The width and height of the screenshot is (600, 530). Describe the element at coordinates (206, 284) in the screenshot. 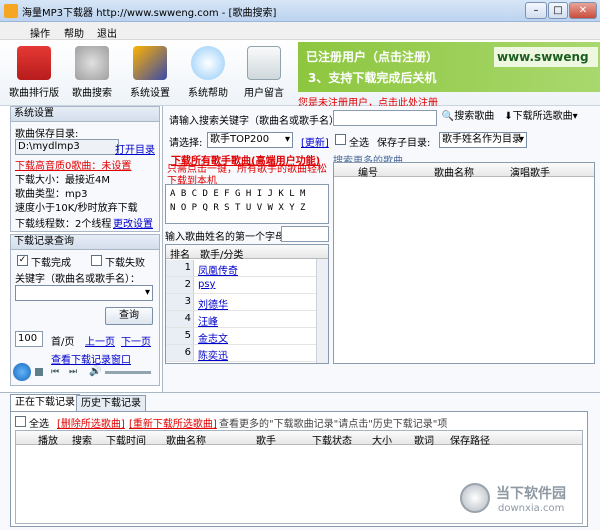

I see `row-singer: psy` at that location.